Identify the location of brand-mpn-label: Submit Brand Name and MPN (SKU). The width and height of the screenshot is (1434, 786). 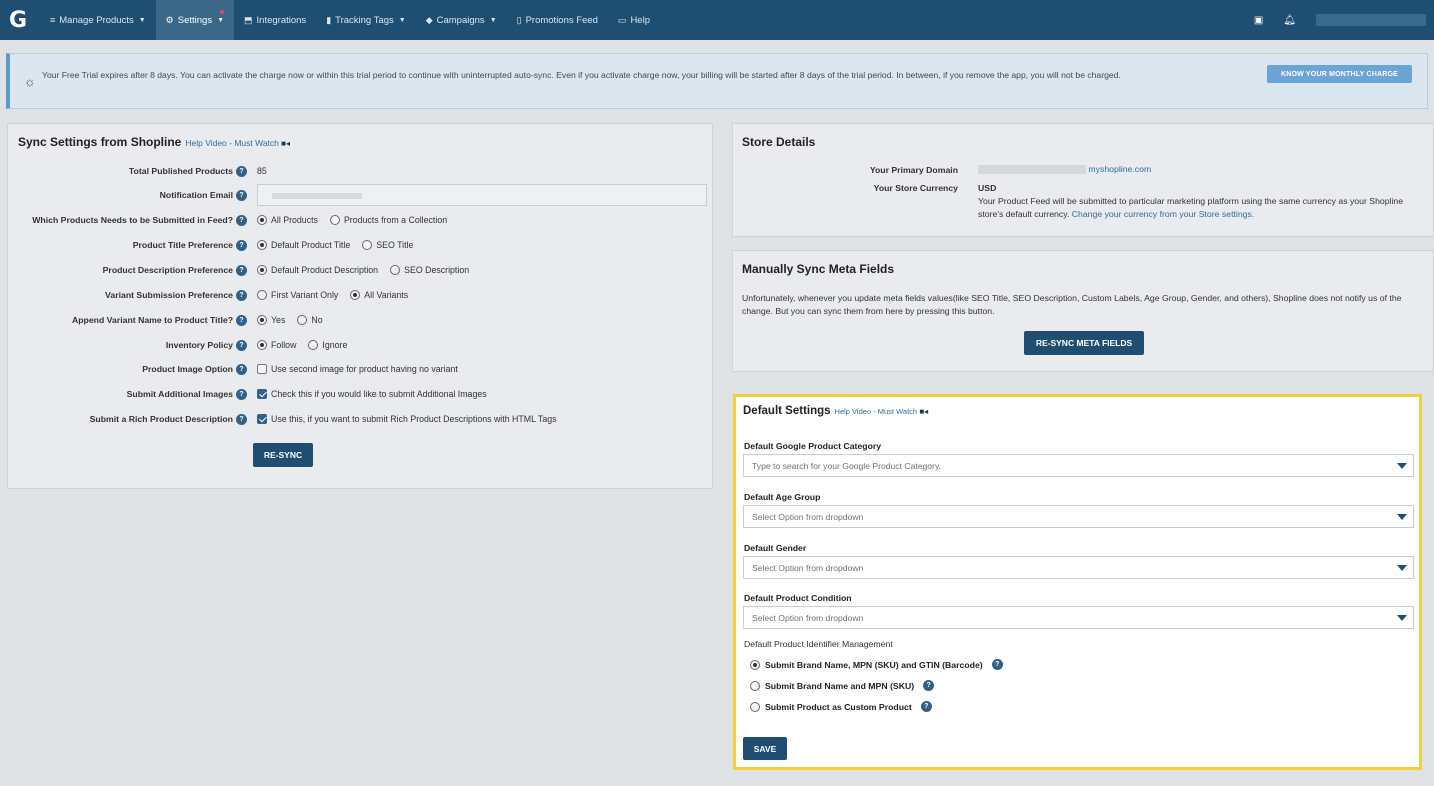
(840, 685).